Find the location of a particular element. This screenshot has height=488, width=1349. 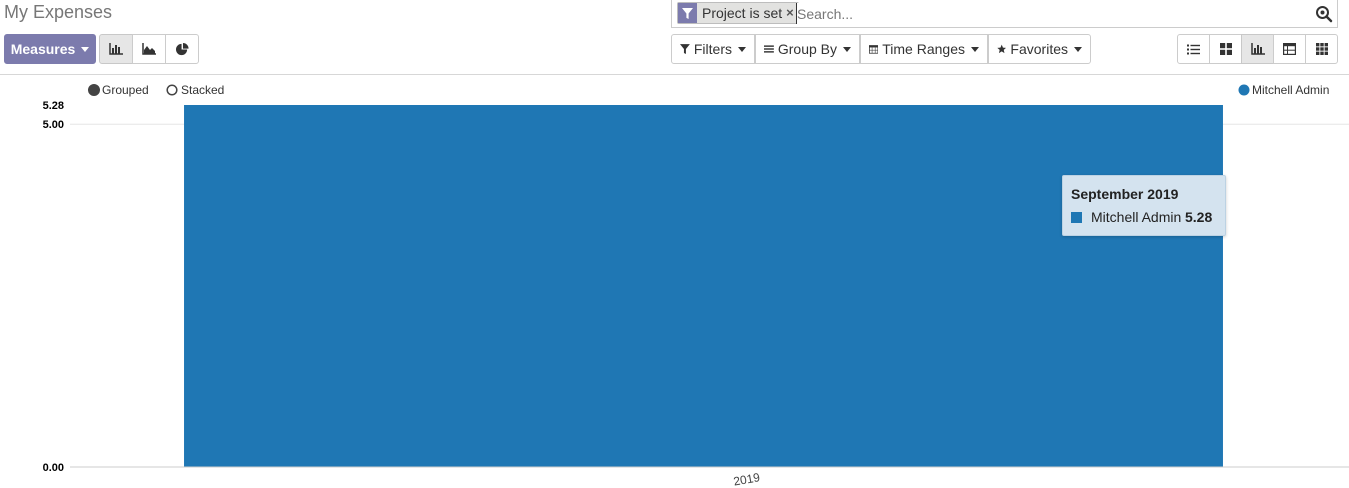

y-tick-label: 0.00 is located at coordinates (53, 468).